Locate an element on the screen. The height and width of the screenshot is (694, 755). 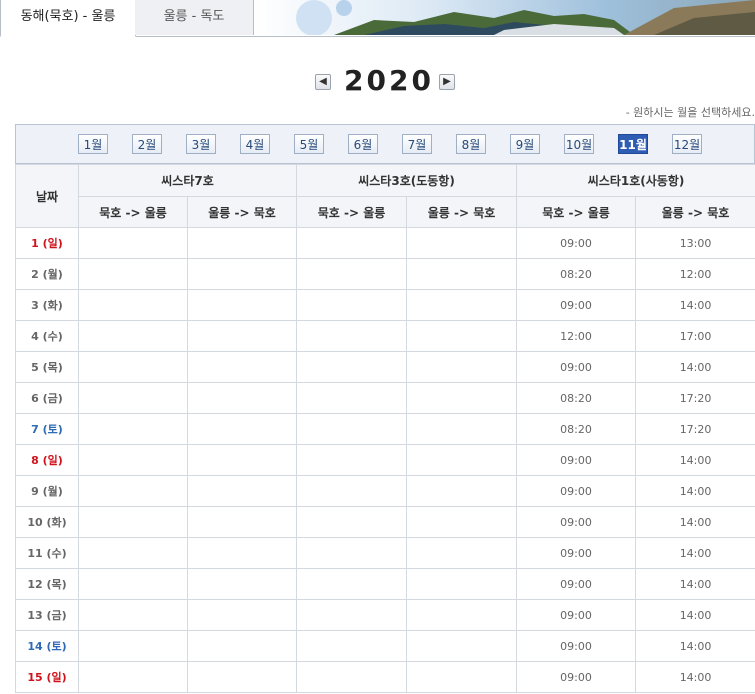
next-year-button: ▶ is located at coordinates (447, 82).